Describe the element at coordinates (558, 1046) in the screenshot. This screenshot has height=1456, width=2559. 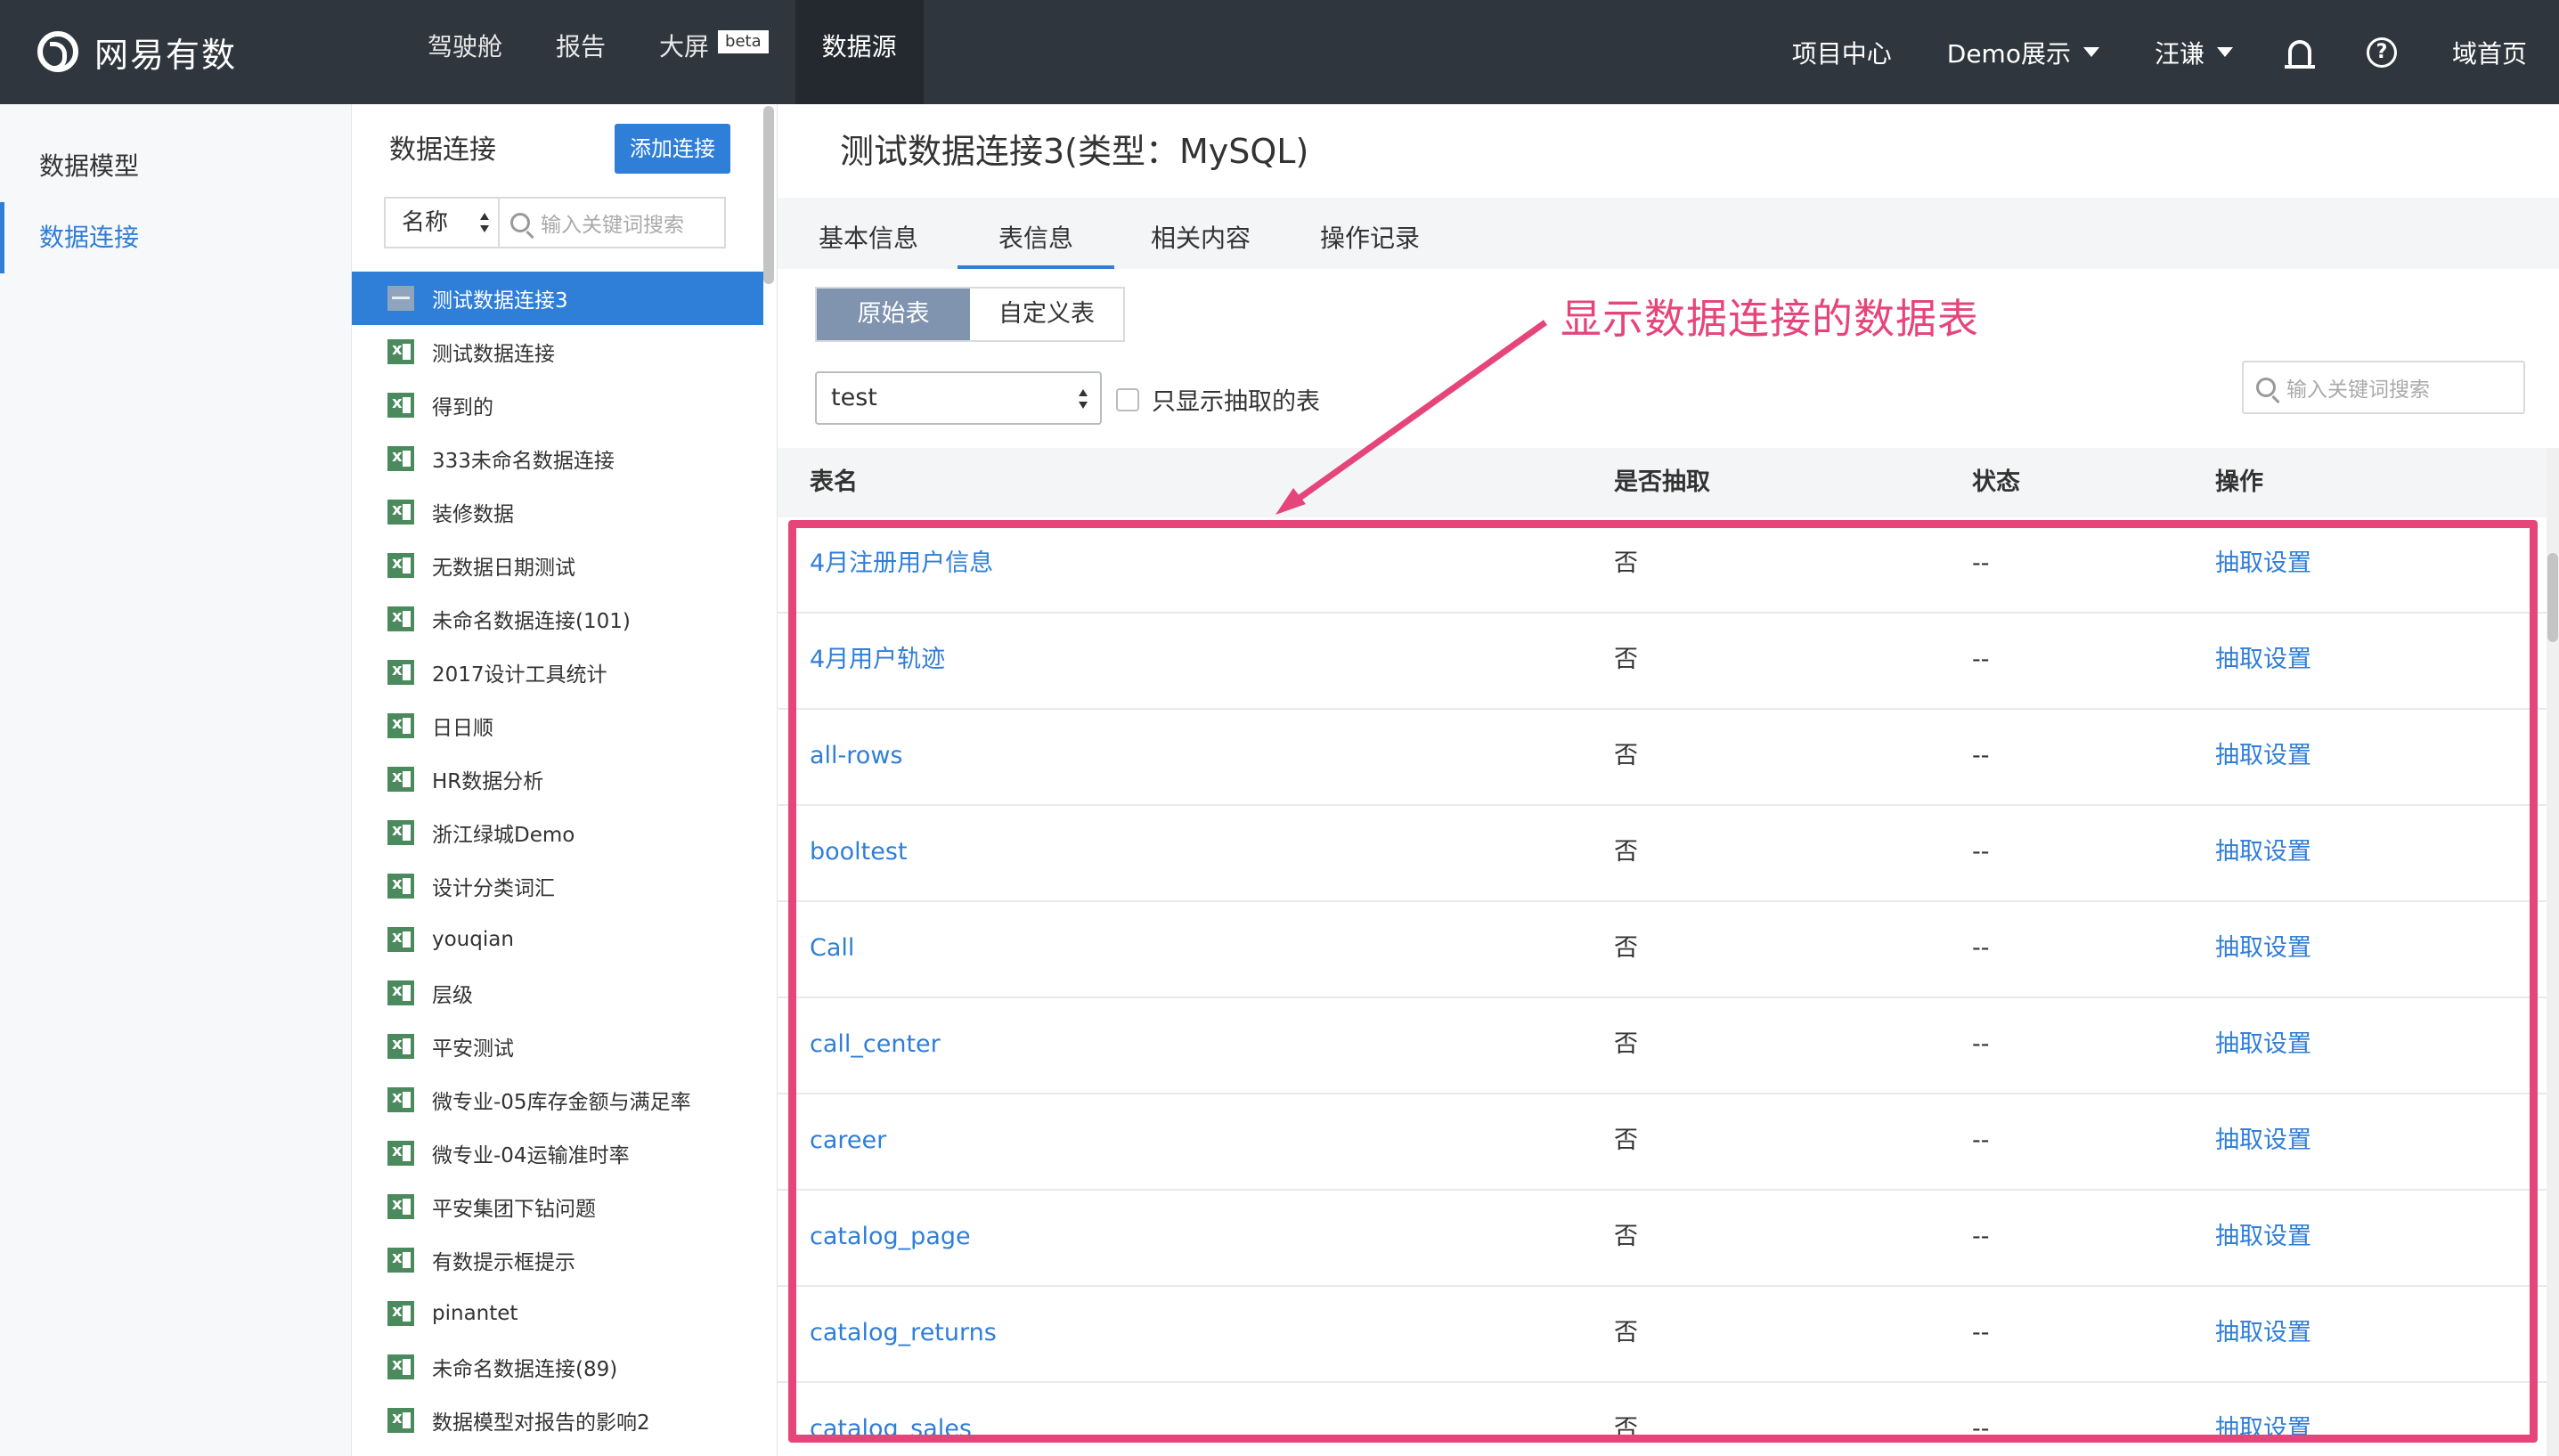
I see `connection-item: 平安测试` at that location.